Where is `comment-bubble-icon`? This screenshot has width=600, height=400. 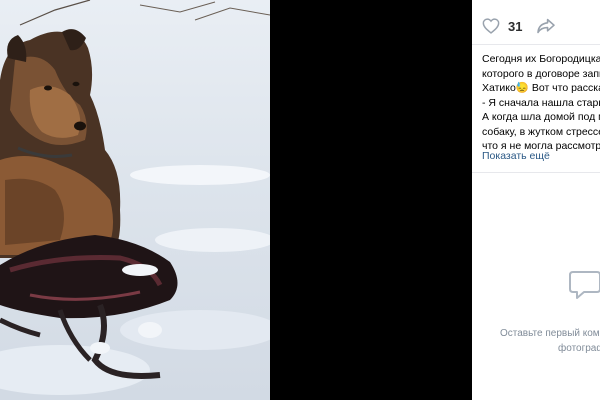 comment-bubble-icon is located at coordinates (584, 287).